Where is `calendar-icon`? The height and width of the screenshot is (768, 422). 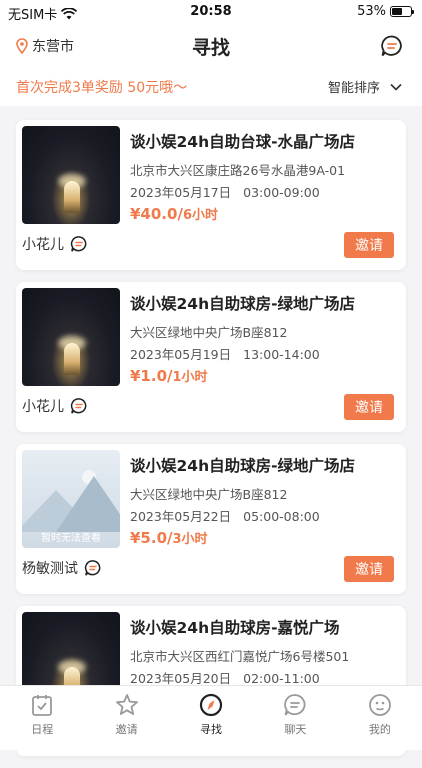
calendar-icon is located at coordinates (42, 705).